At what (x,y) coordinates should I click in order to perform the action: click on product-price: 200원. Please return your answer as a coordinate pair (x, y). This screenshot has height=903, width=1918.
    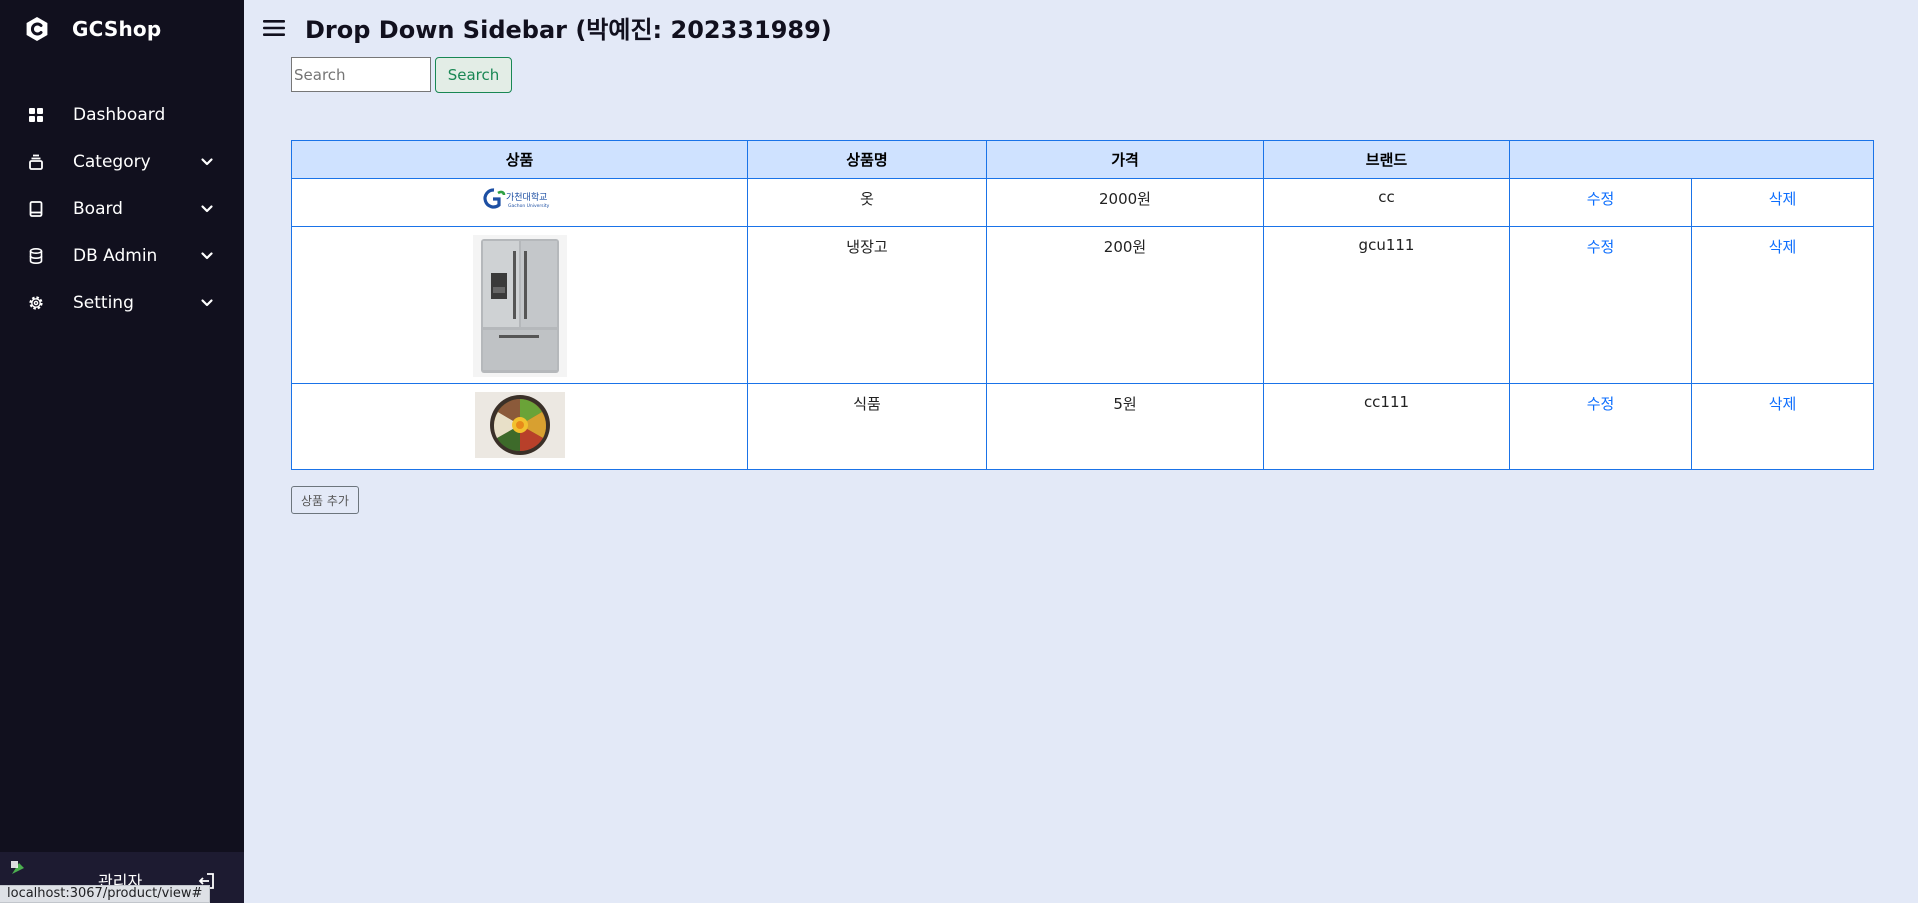
    Looking at the image, I should click on (1125, 305).